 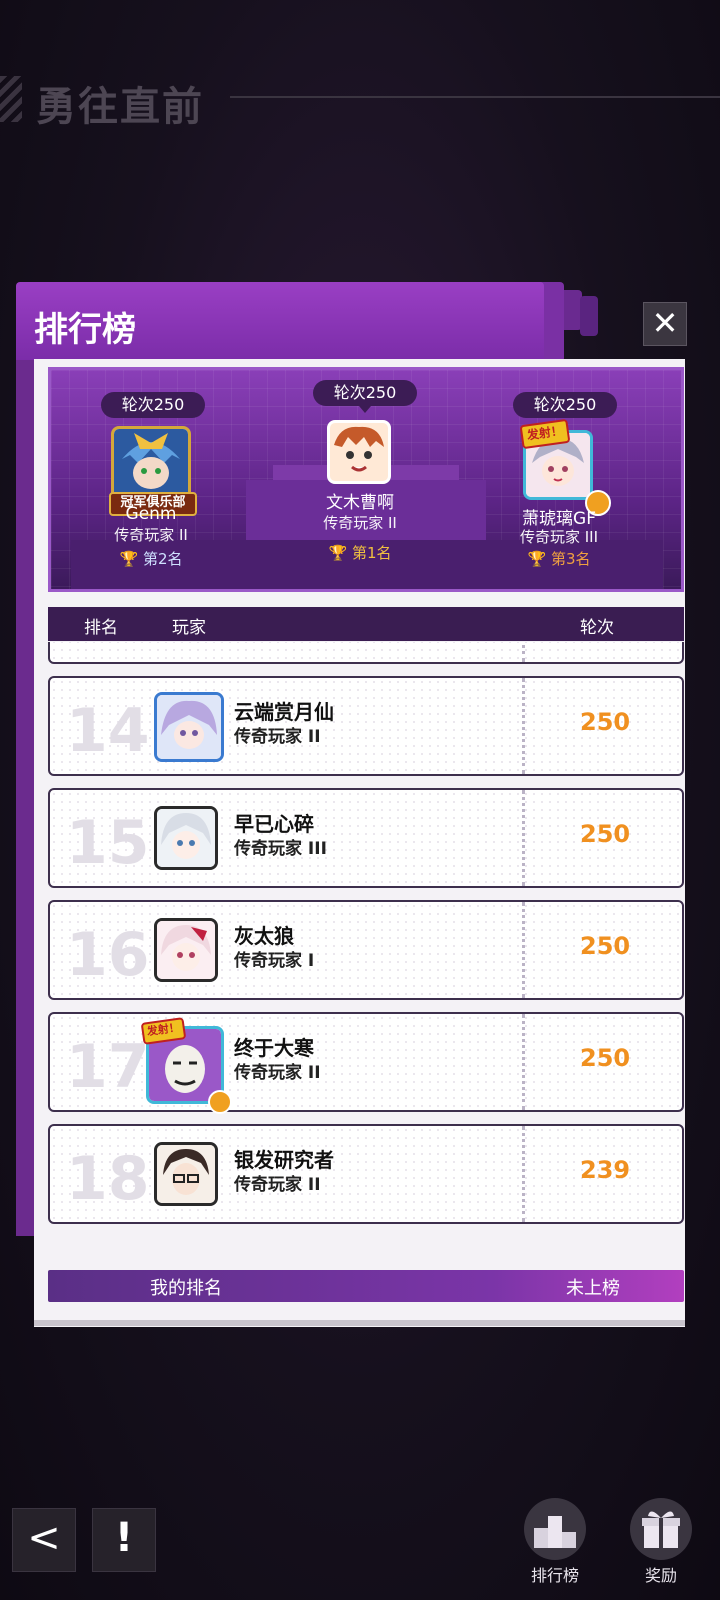 I want to click on third-player-title: 传奇玩家 III, so click(x=559, y=537).